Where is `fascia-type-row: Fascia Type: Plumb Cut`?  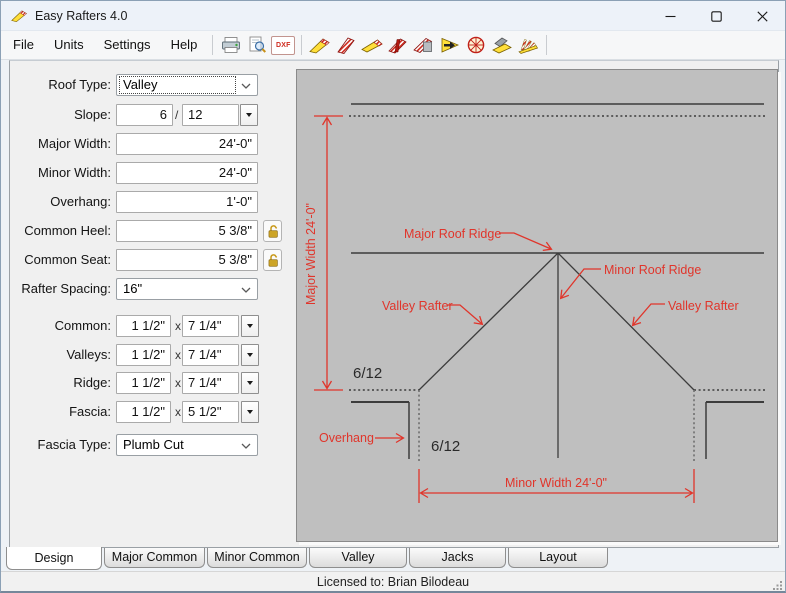
fascia-type-row: Fascia Type: Plumb Cut is located at coordinates (147, 445).